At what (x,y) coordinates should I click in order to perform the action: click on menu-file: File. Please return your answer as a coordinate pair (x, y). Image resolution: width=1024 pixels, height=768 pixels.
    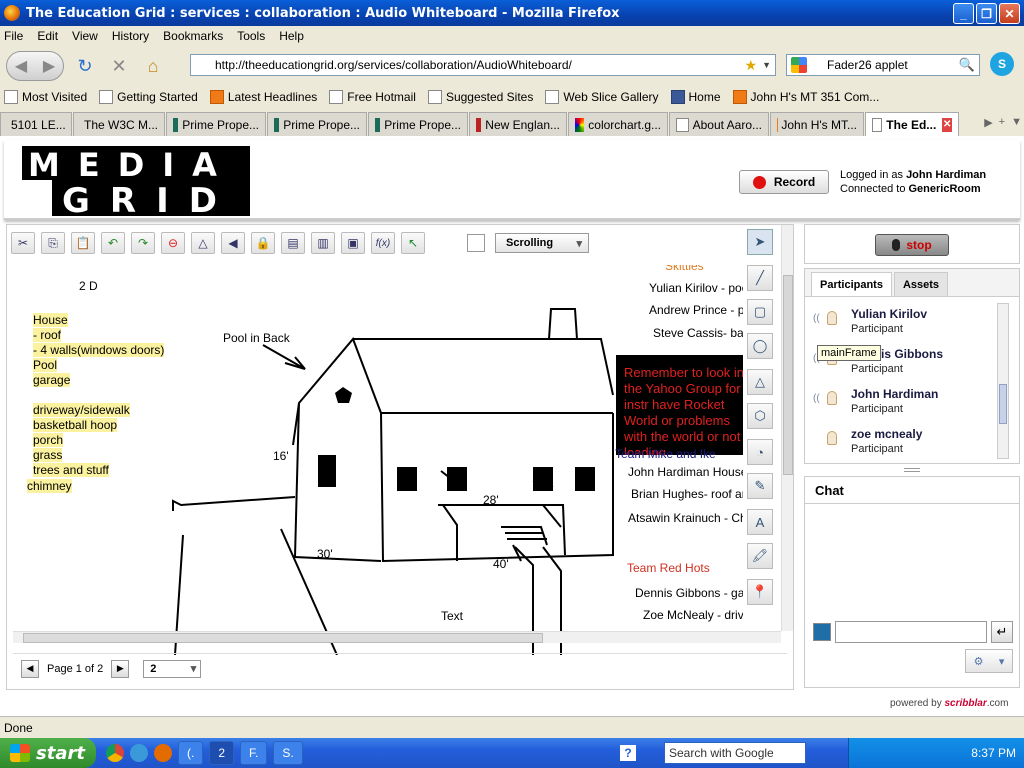
    Looking at the image, I should click on (13, 36).